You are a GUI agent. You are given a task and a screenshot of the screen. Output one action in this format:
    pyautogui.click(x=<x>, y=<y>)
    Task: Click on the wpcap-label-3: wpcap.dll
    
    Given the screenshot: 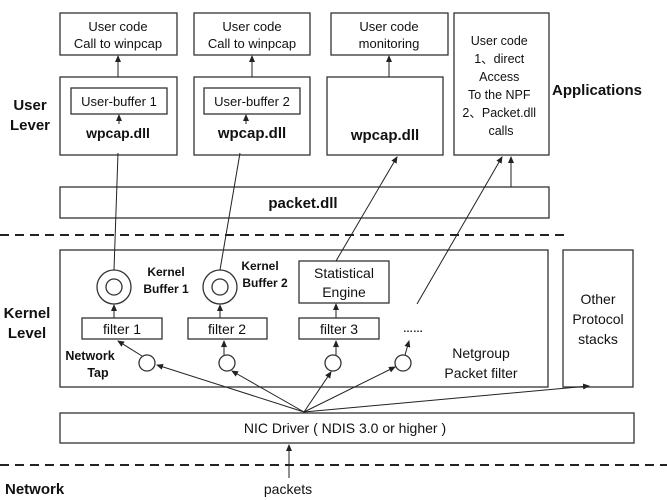 What is the action you would take?
    pyautogui.click(x=384, y=135)
    